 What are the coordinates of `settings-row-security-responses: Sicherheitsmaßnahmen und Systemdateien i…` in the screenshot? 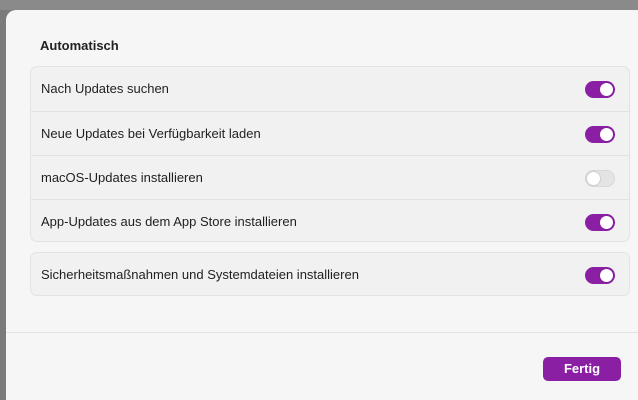 It's located at (330, 275).